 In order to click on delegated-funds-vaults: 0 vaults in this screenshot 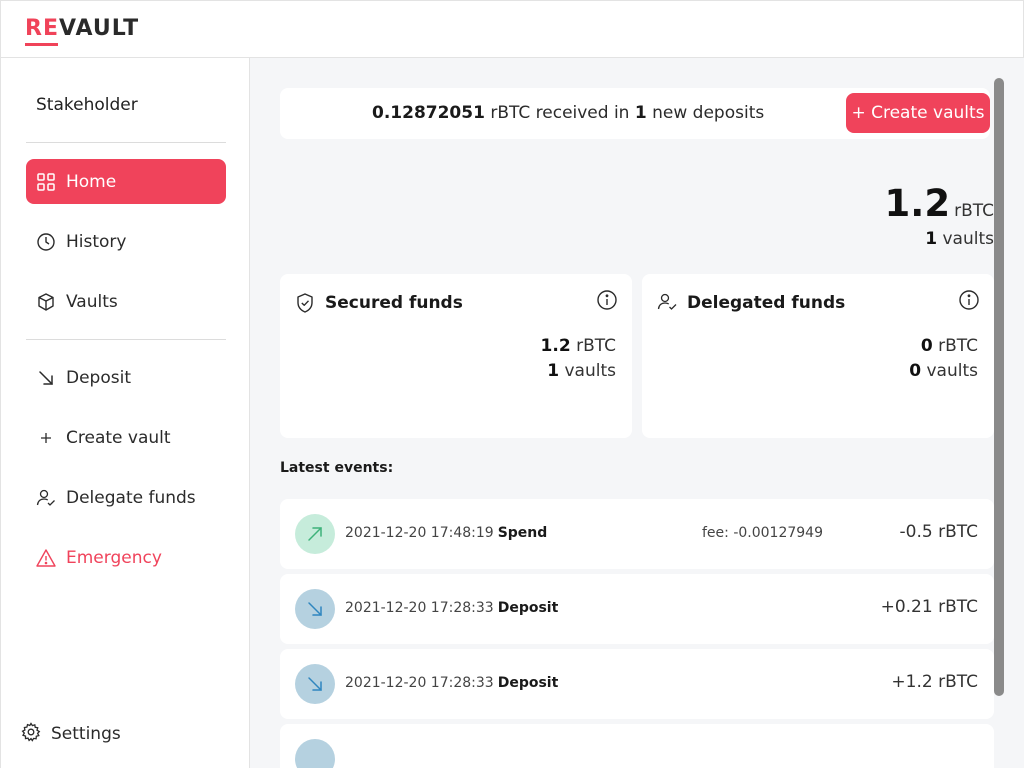, I will do `click(943, 371)`.